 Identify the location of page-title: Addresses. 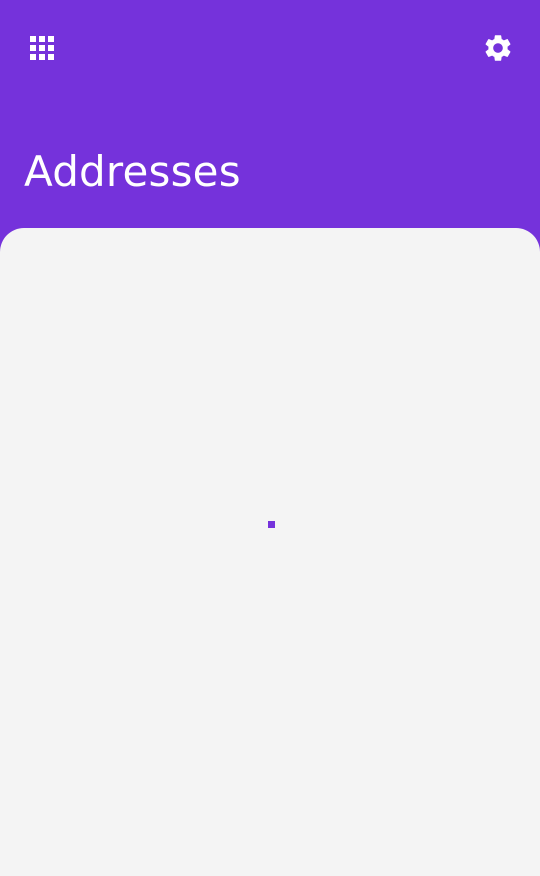
(132, 171).